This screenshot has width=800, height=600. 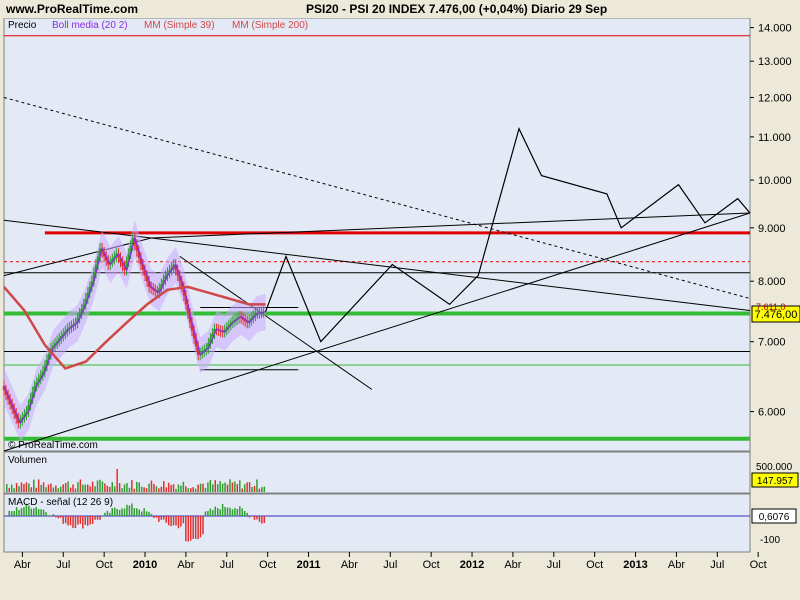 I want to click on macd-tick: -100, so click(x=770, y=540).